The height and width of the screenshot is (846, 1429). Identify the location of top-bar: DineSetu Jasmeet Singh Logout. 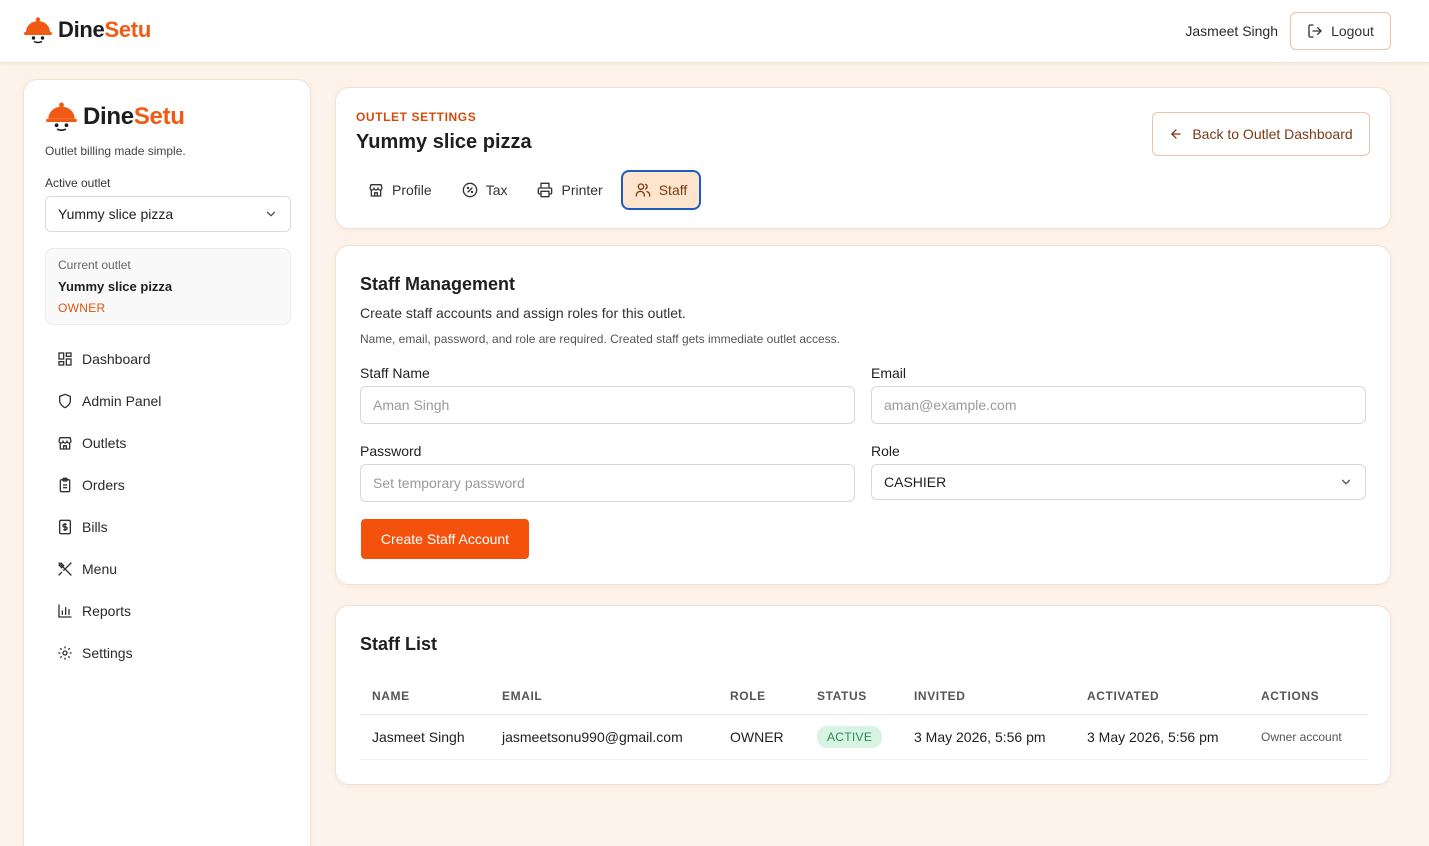
(714, 31).